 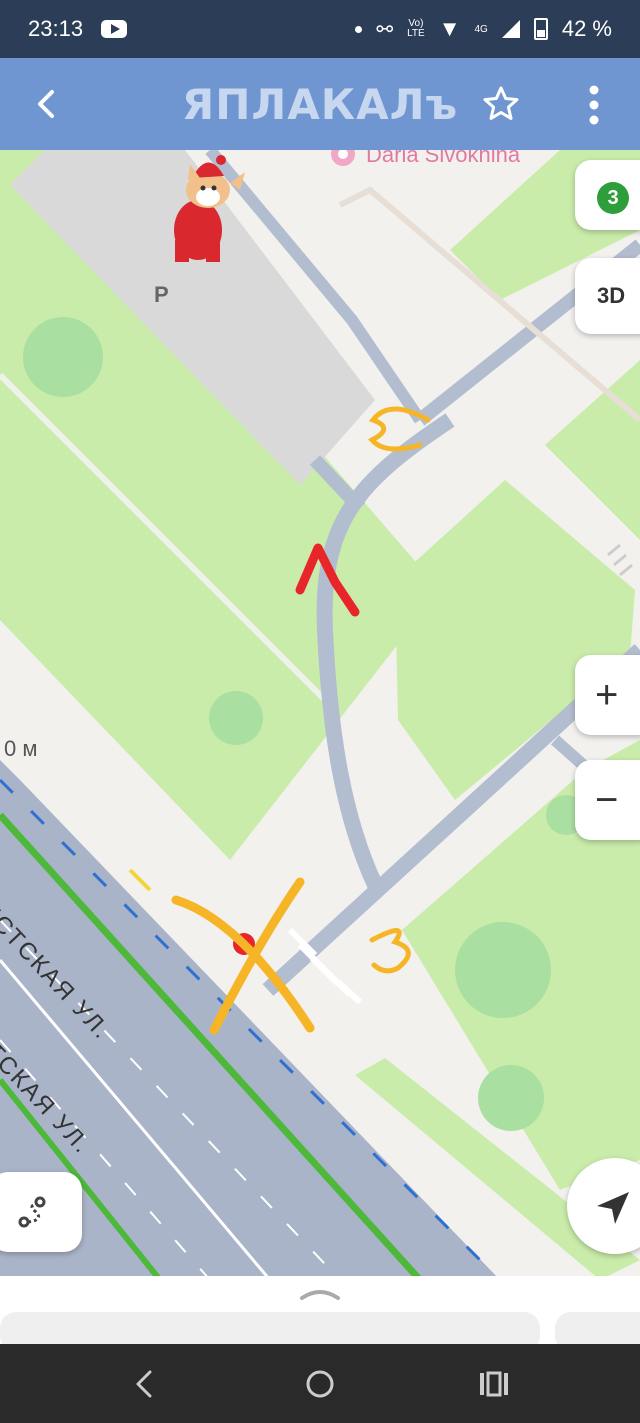 I want to click on app-logo: ЯПЛАКАЛъ, so click(x=320, y=104).